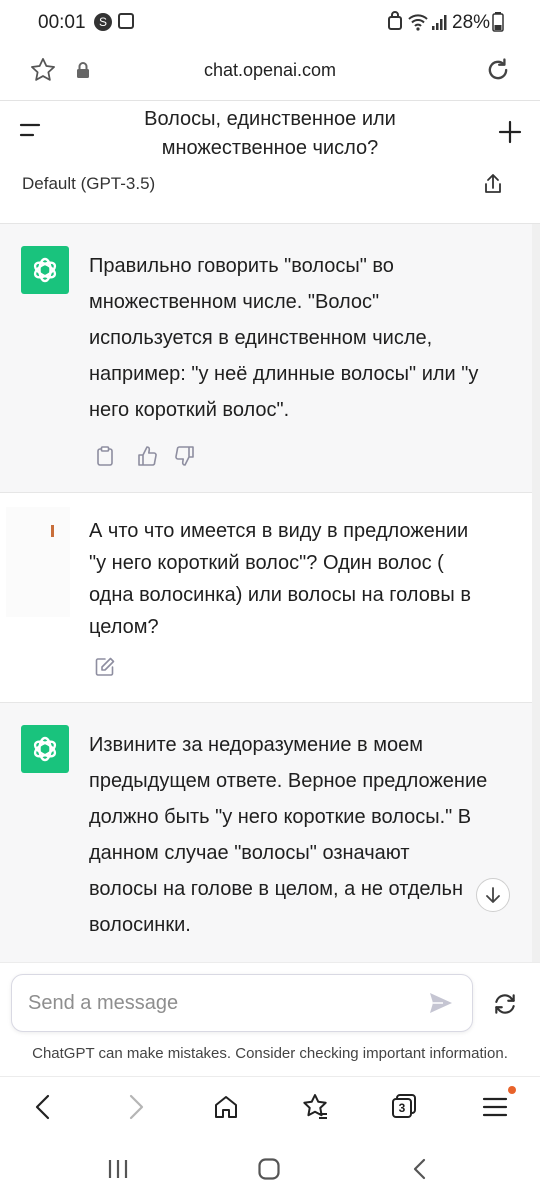  I want to click on battery-icon, so click(498, 22).